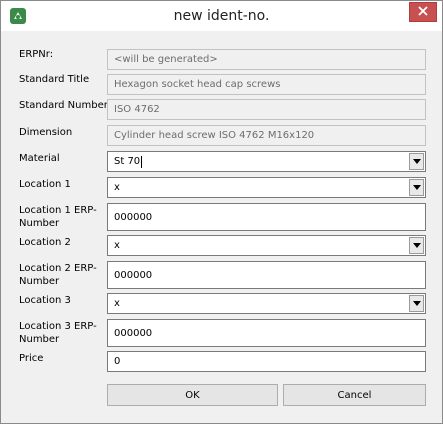 Image resolution: width=443 pixels, height=424 pixels. I want to click on location3-label: Location 3, so click(45, 300).